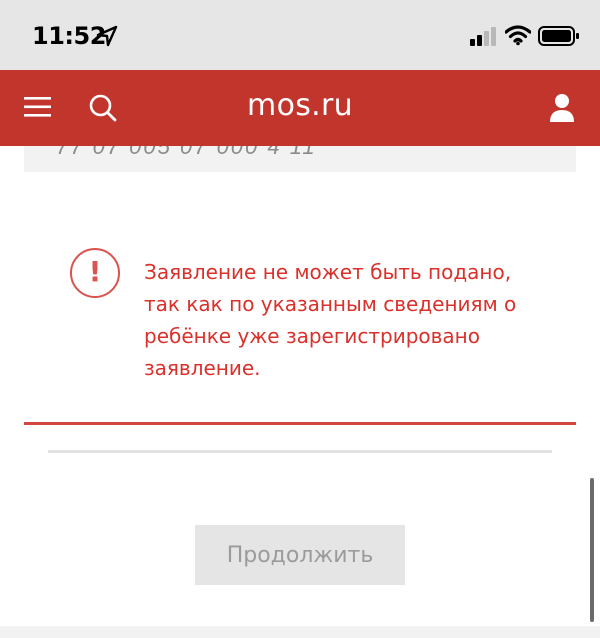  Describe the element at coordinates (107, 36) in the screenshot. I see `location-arrow-icon` at that location.